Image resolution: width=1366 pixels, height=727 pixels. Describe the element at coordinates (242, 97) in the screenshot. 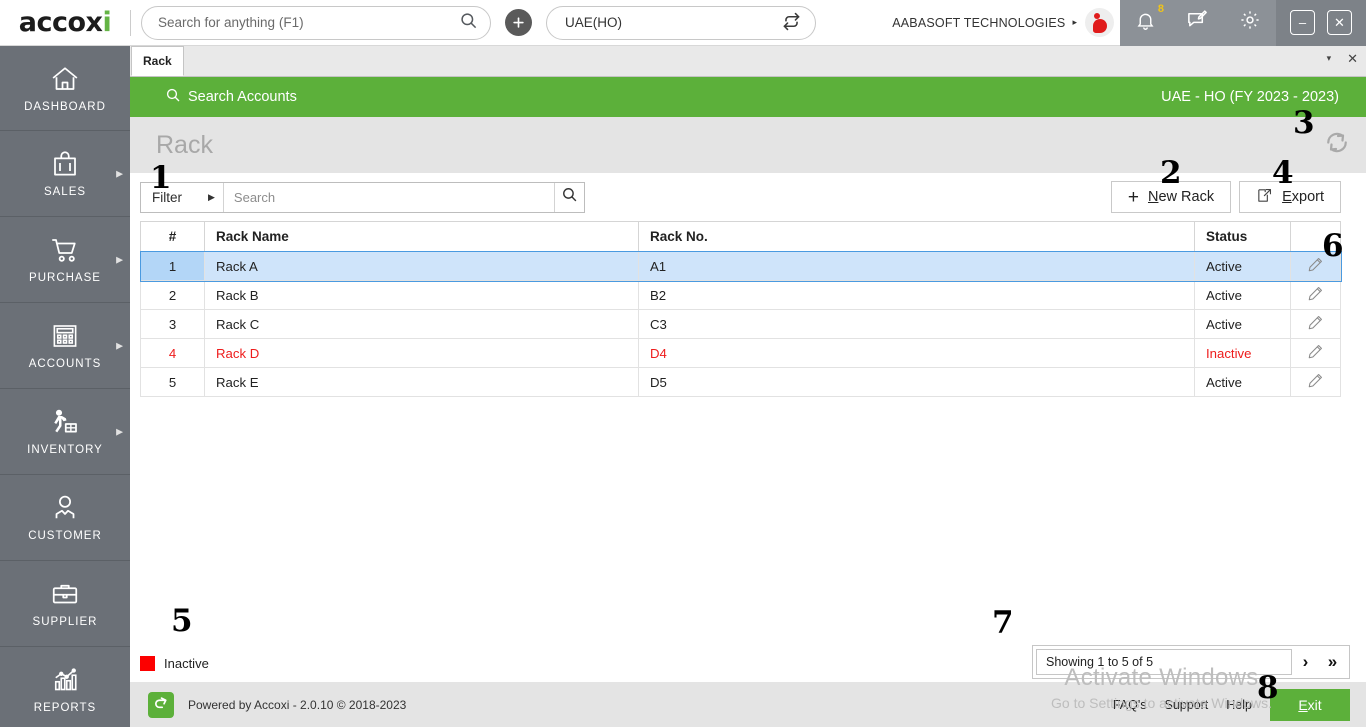

I see `search-accounts-label: Search Accounts` at that location.